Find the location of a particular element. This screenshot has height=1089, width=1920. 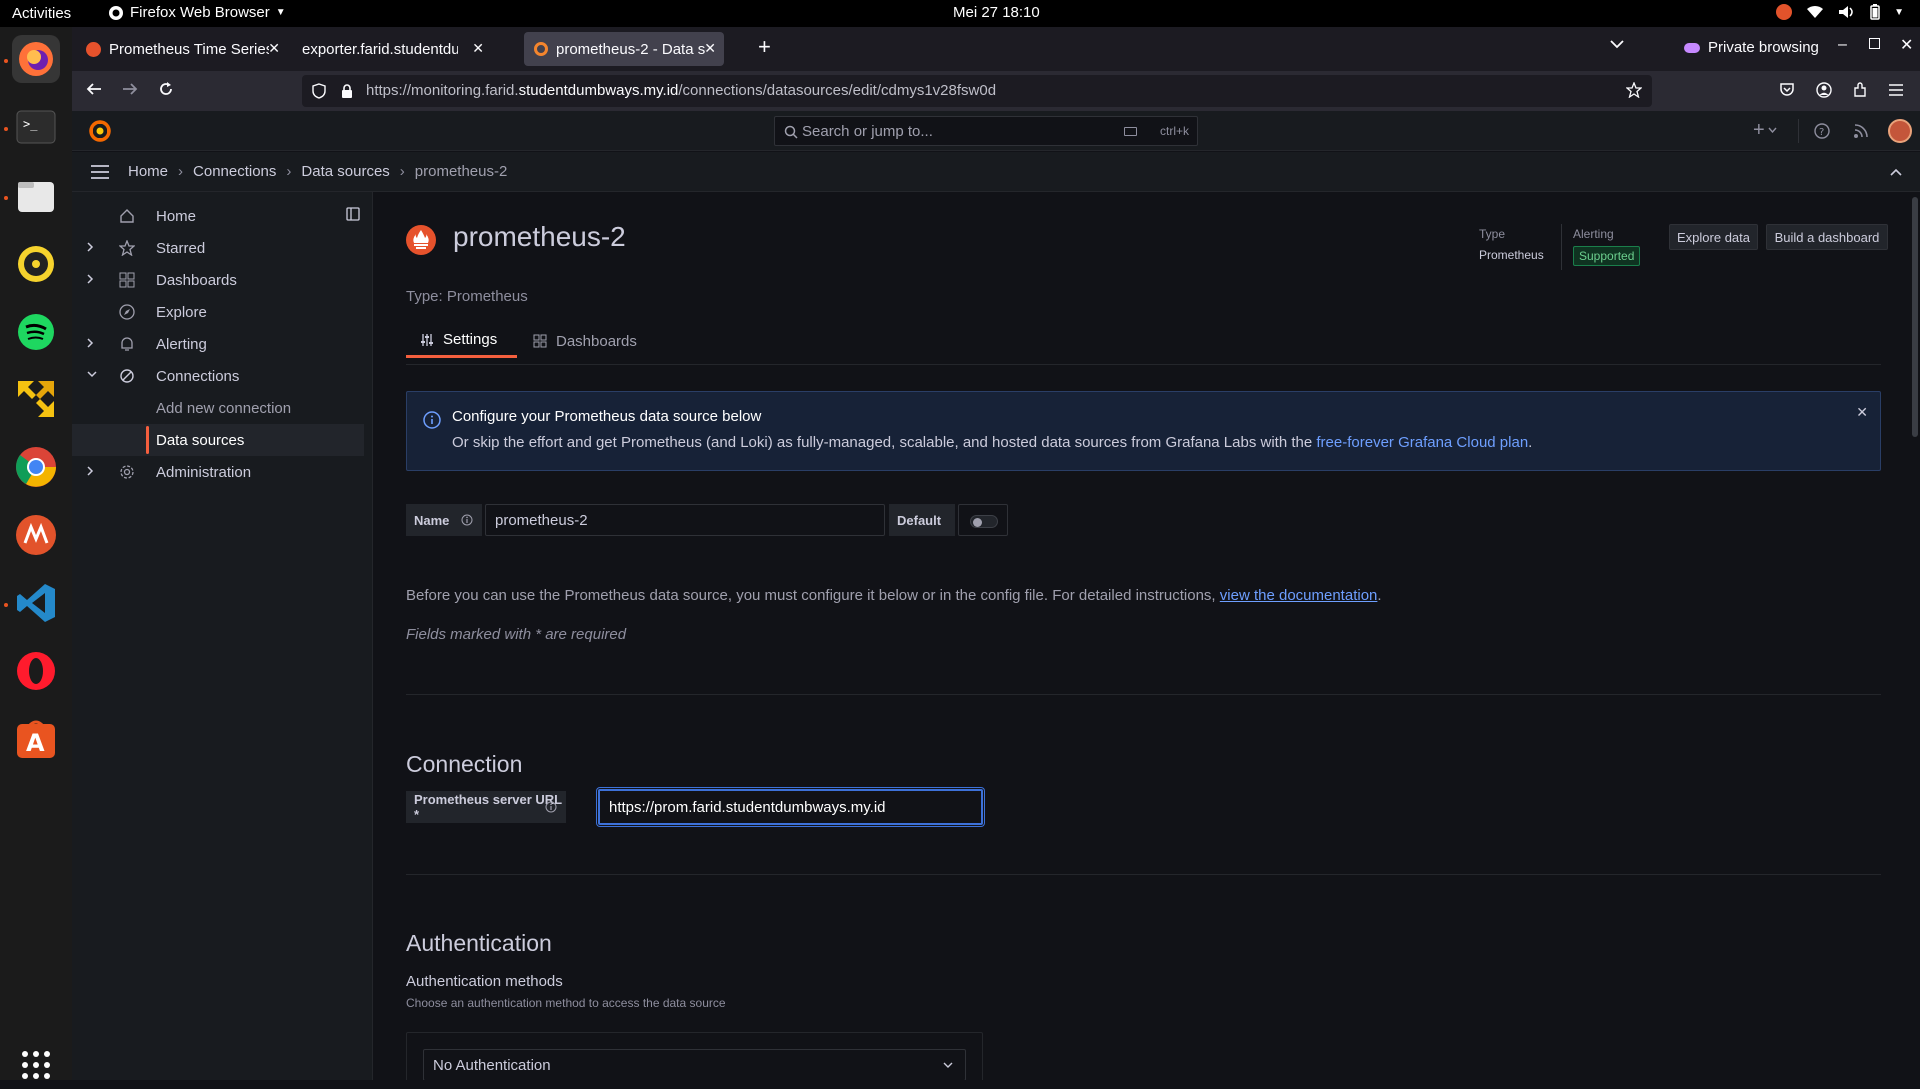

sidebar-item-dashboards: Dashboards is located at coordinates (222, 280).